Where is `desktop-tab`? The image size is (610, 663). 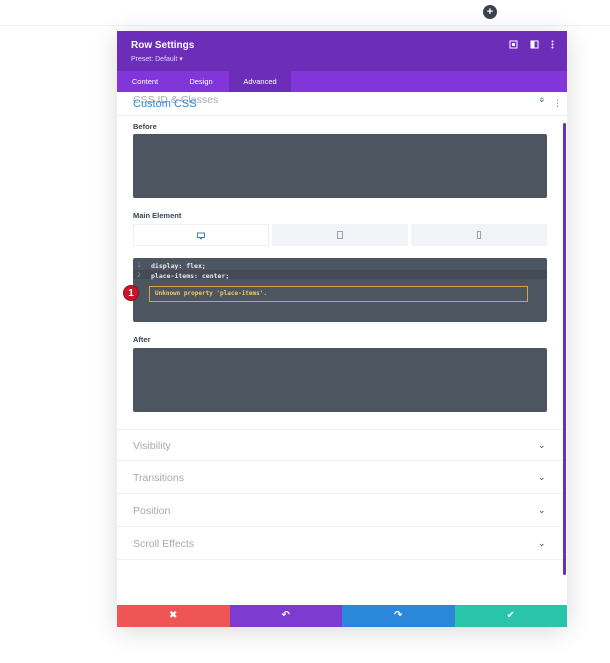 desktop-tab is located at coordinates (201, 235).